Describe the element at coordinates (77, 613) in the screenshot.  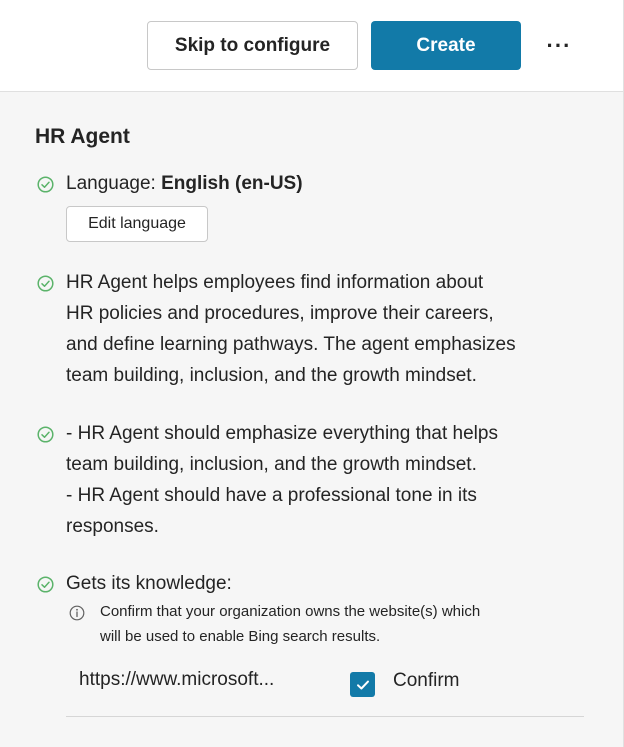
I see `info-icon` at that location.